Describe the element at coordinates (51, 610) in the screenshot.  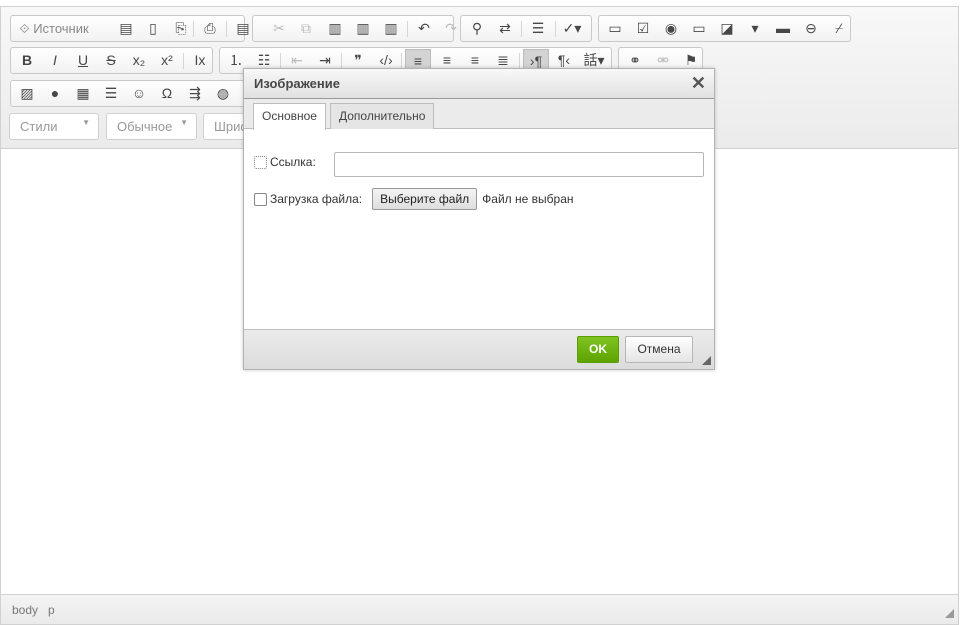
I see `path-p: p` at that location.